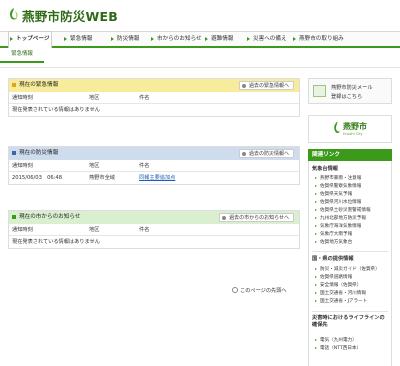  What do you see at coordinates (333, 277) in the screenshot?
I see `link-item: 佐賀県道路情報` at bounding box center [333, 277].